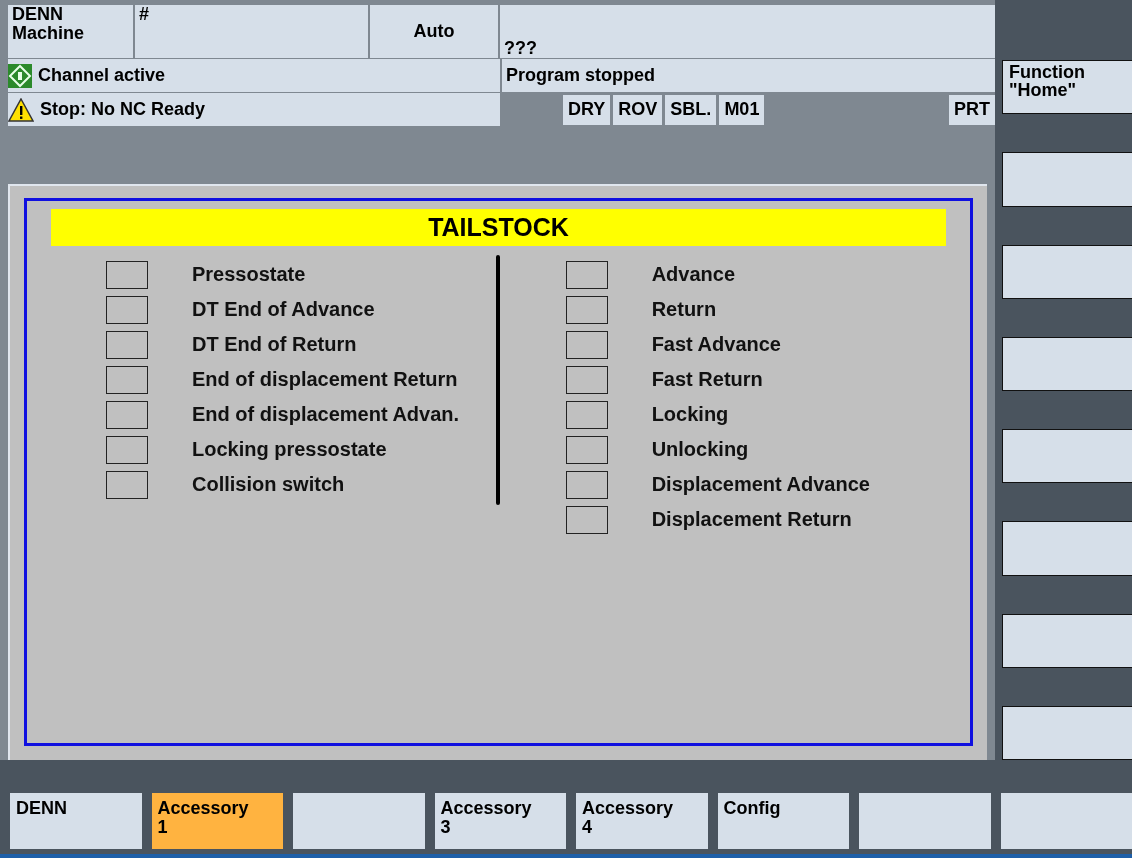  What do you see at coordinates (70, 31) in the screenshot?
I see `machine-label: DENN Machine` at bounding box center [70, 31].